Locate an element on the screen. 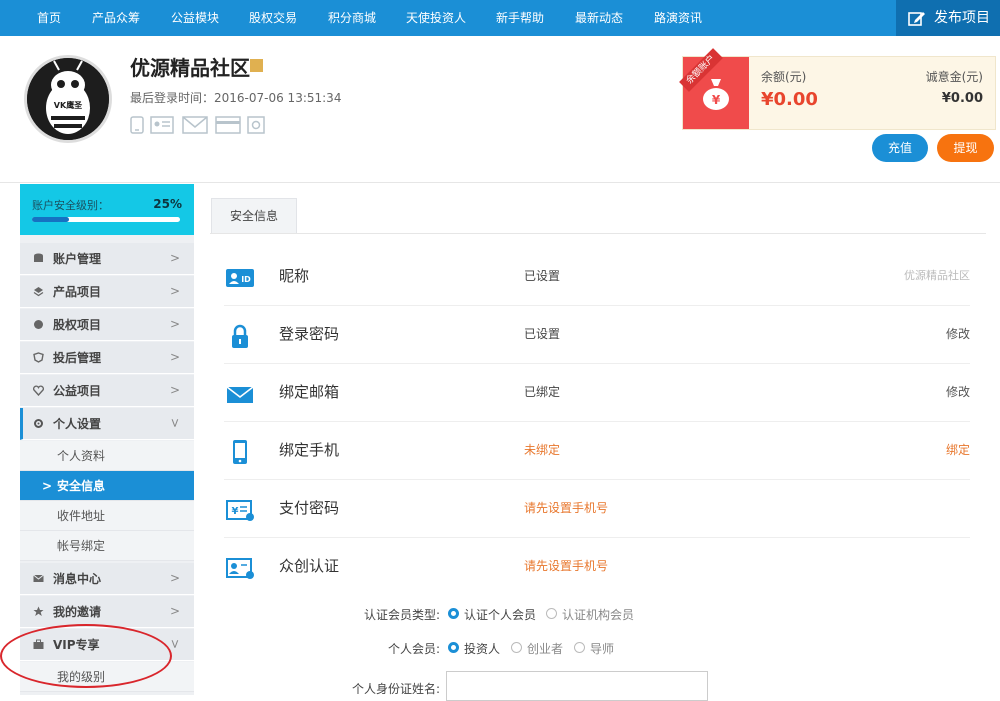 The width and height of the screenshot is (1000, 701). security-row-nickname: ID 昵称 已设置 优源精品社区 is located at coordinates (597, 277).